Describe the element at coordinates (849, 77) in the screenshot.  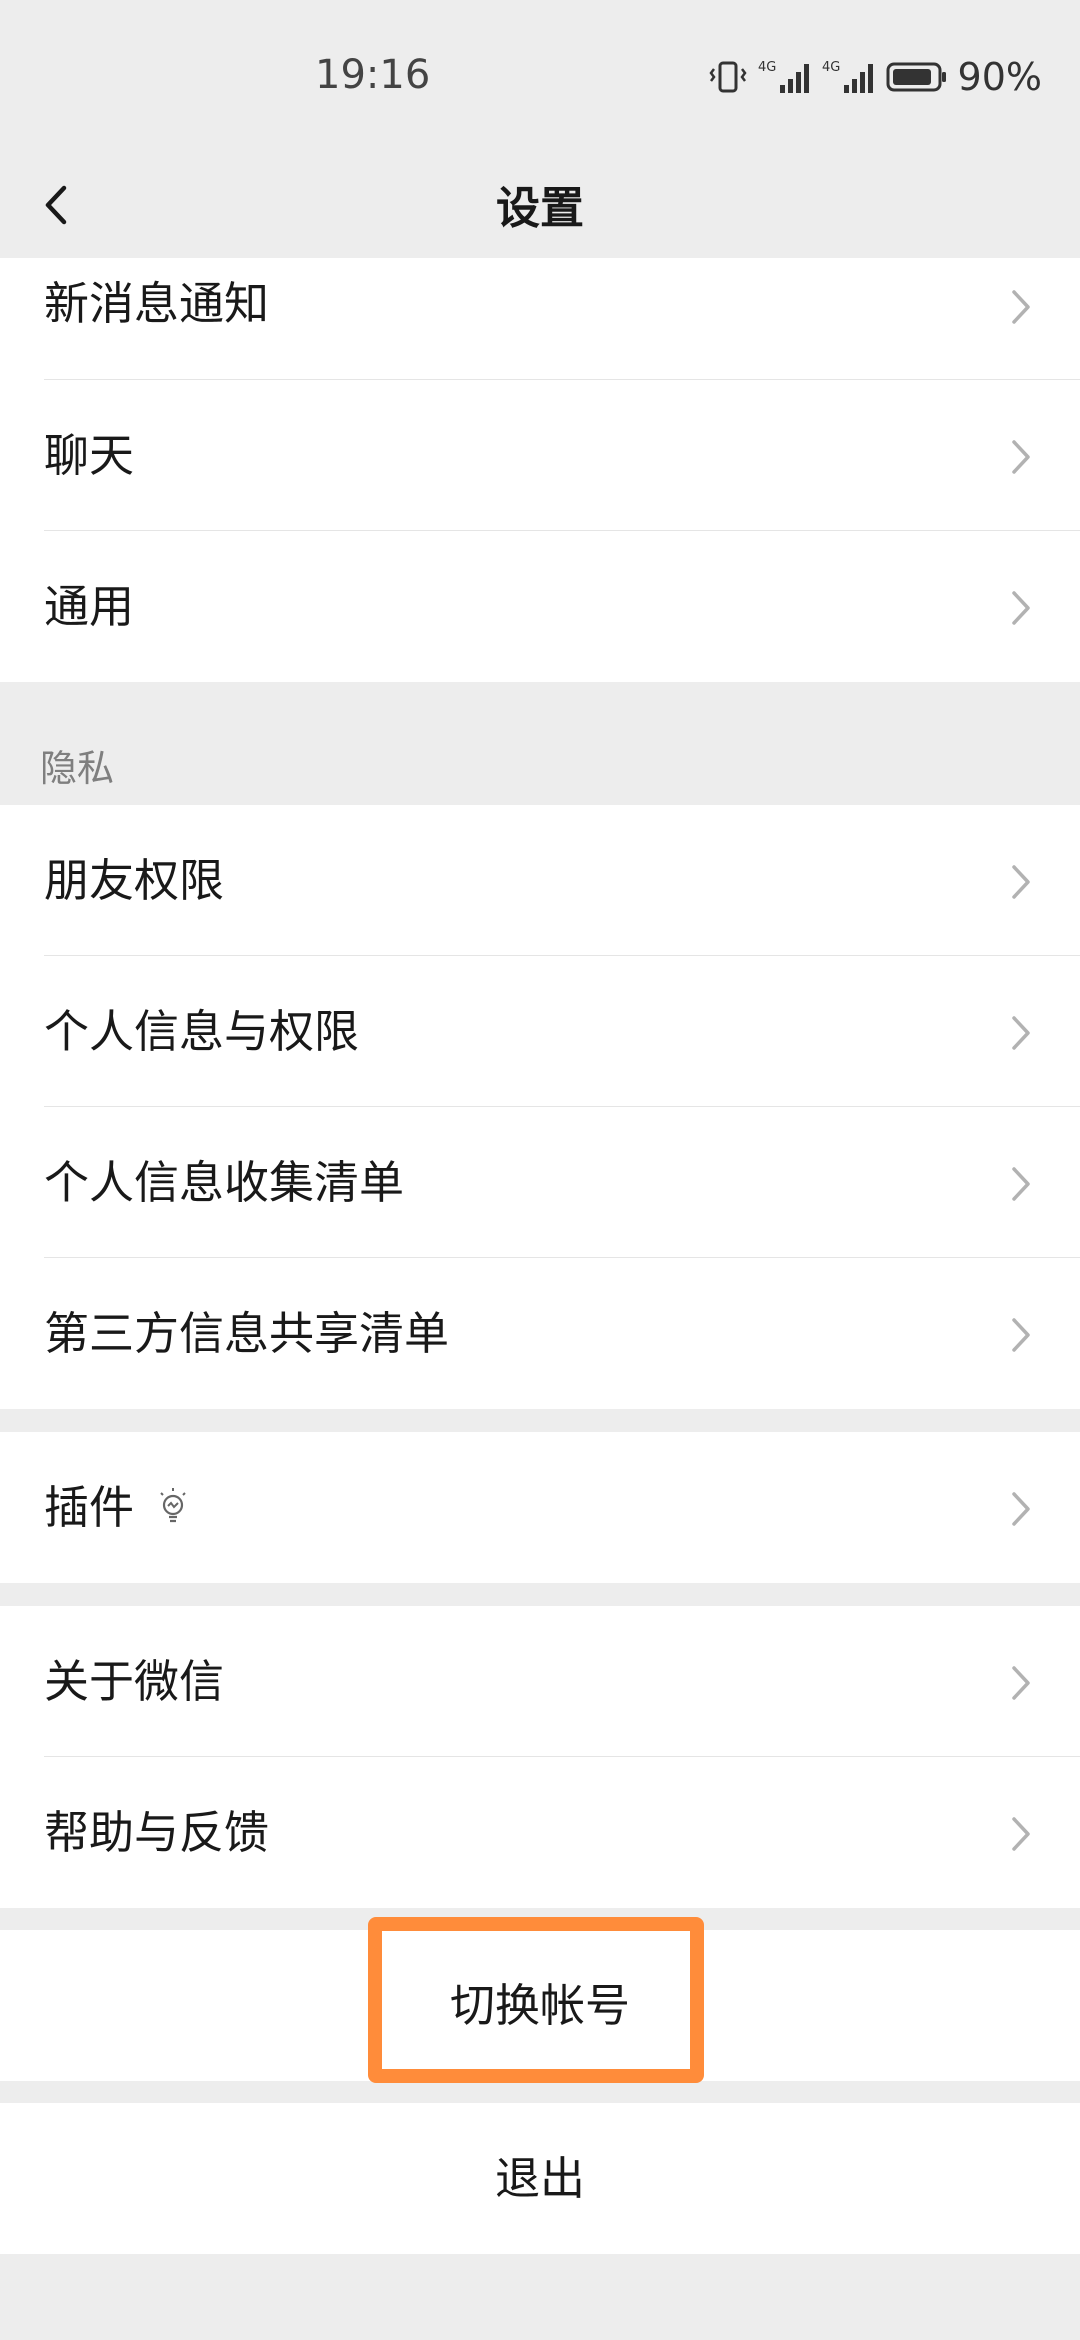
I see `signal-icon-2: 4G` at that location.